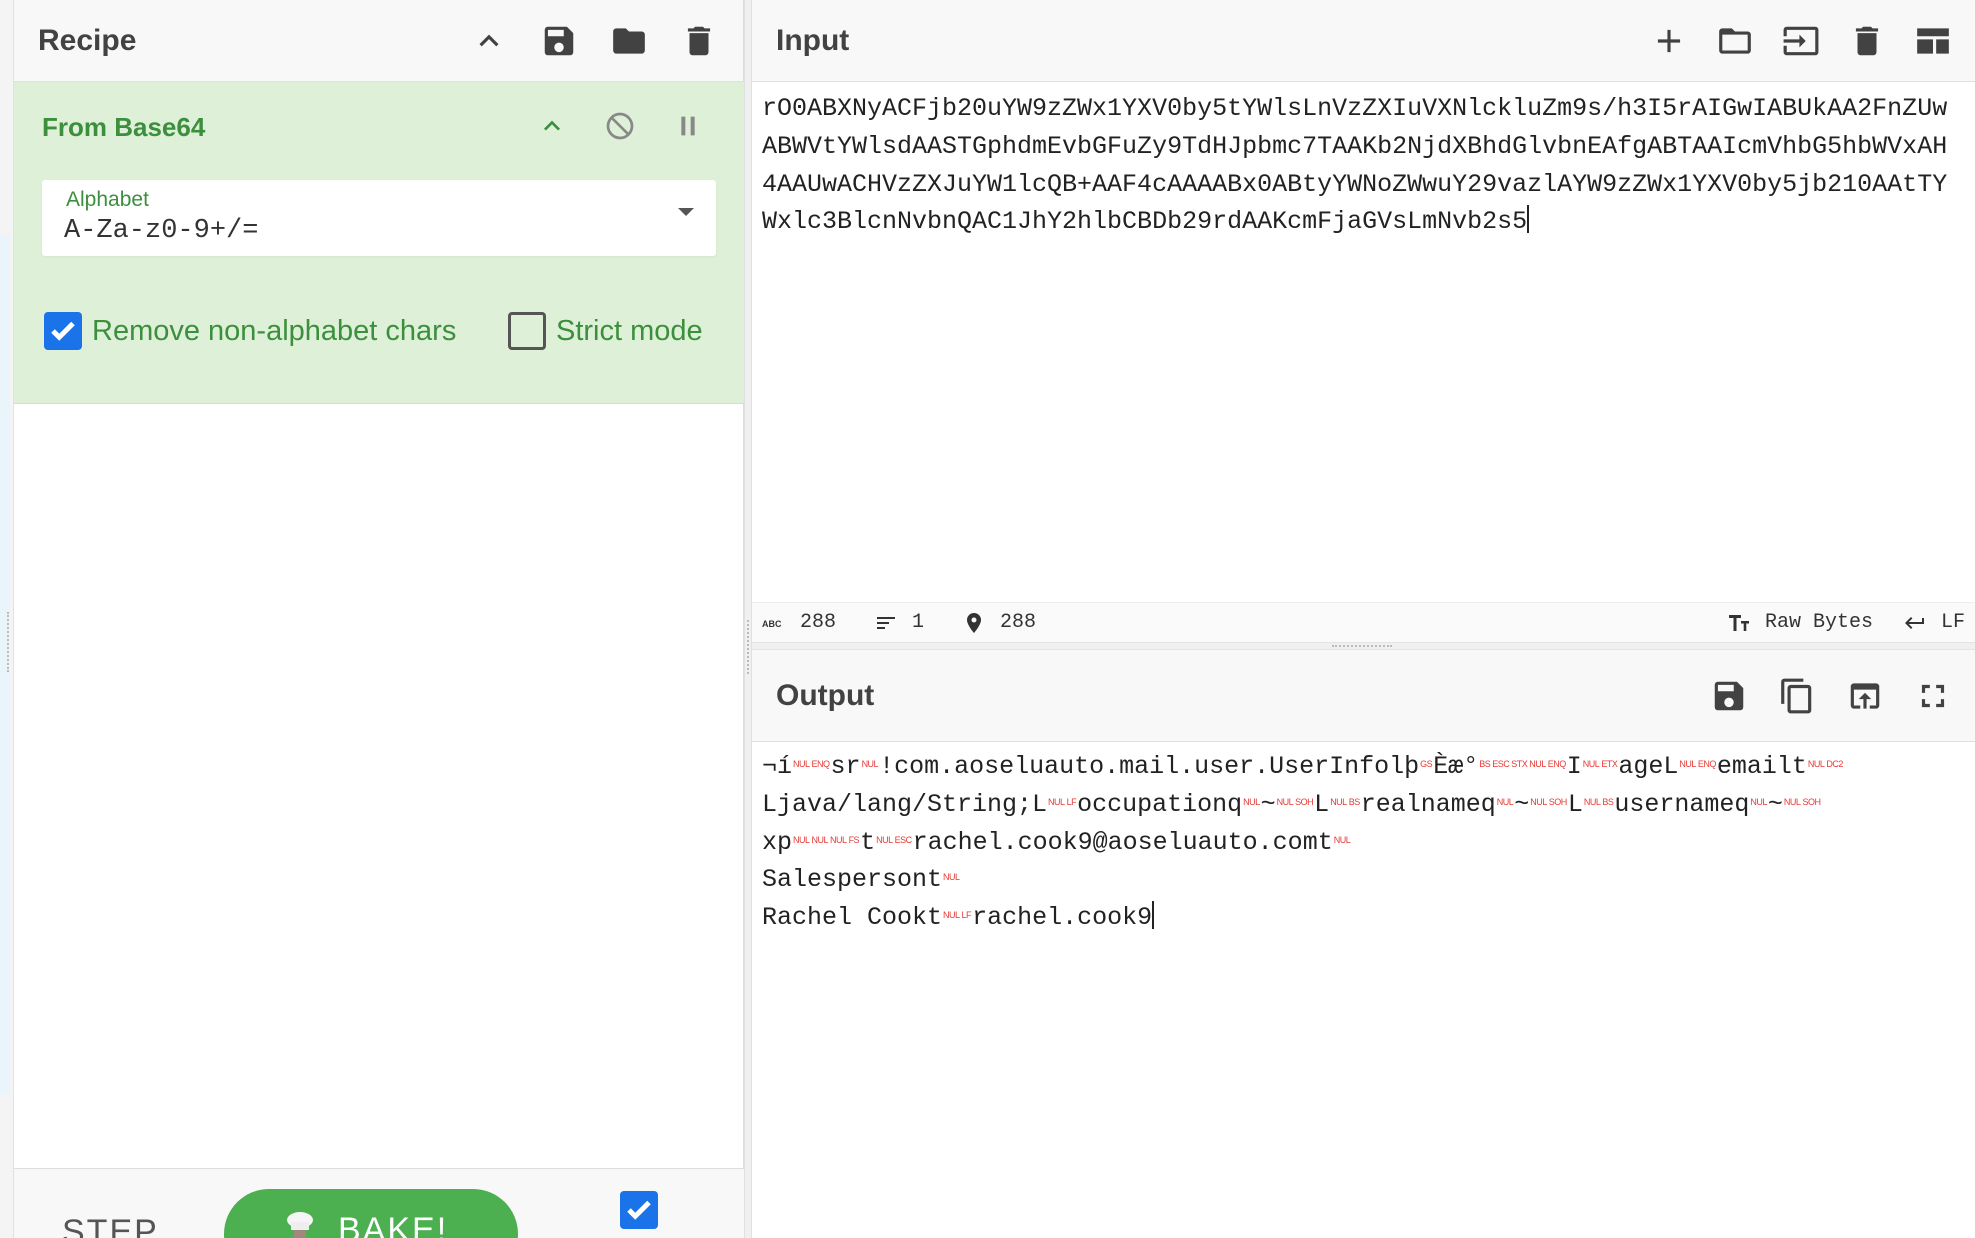 The width and height of the screenshot is (1975, 1238). What do you see at coordinates (1519, 764) in the screenshot?
I see `control-char-glyph: STX` at bounding box center [1519, 764].